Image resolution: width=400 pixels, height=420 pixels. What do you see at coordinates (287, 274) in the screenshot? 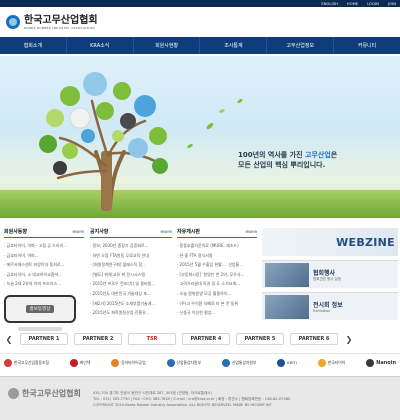
I see `events-thumbnail` at bounding box center [287, 274].